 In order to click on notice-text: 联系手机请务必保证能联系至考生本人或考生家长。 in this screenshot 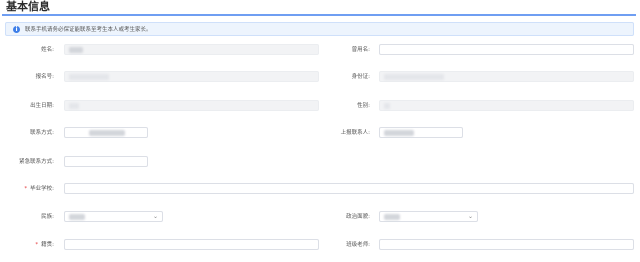, I will do `click(88, 30)`.